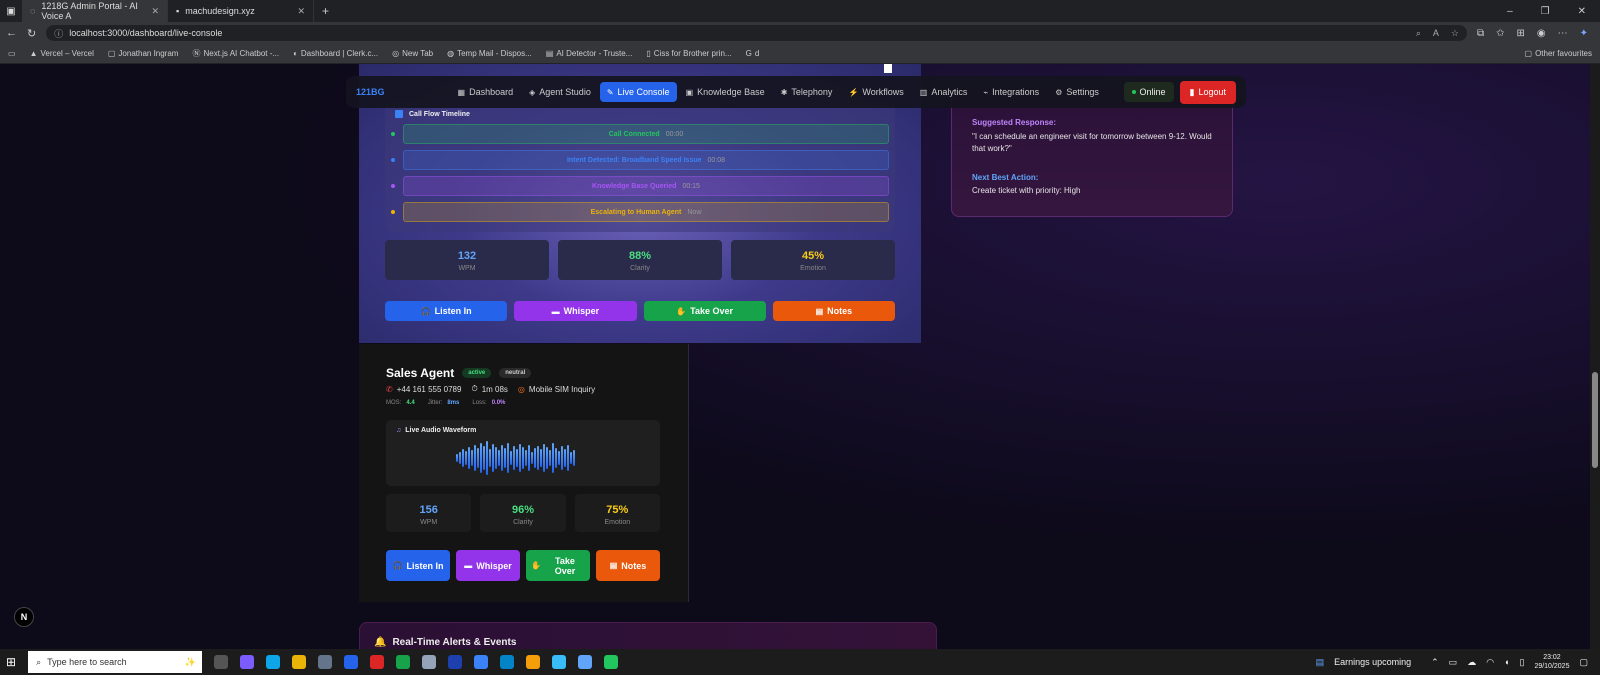 Image resolution: width=1600 pixels, height=675 pixels. I want to click on taskbar-search: ⌕ Type here to search ✨, so click(115, 662).